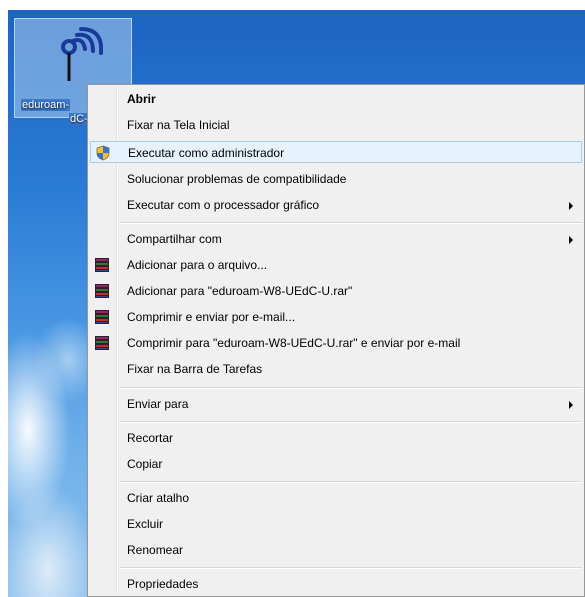 The height and width of the screenshot is (597, 585). What do you see at coordinates (336, 584) in the screenshot?
I see `menu-item-propriedades: Propriedades` at bounding box center [336, 584].